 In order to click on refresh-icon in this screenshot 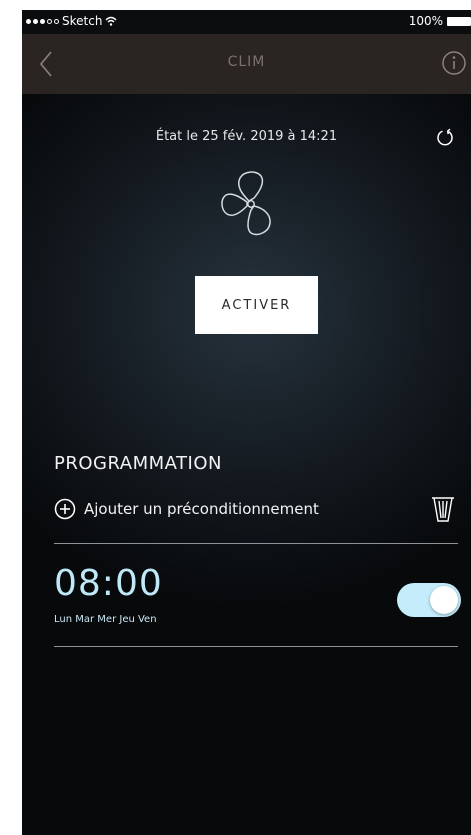, I will do `click(445, 137)`.